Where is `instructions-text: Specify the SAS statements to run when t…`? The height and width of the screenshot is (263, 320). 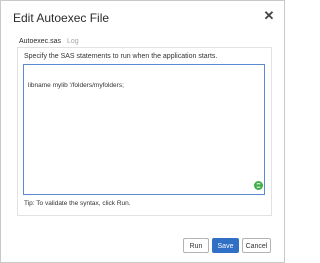
instructions-text: Specify the SAS statements to run when t… is located at coordinates (121, 56).